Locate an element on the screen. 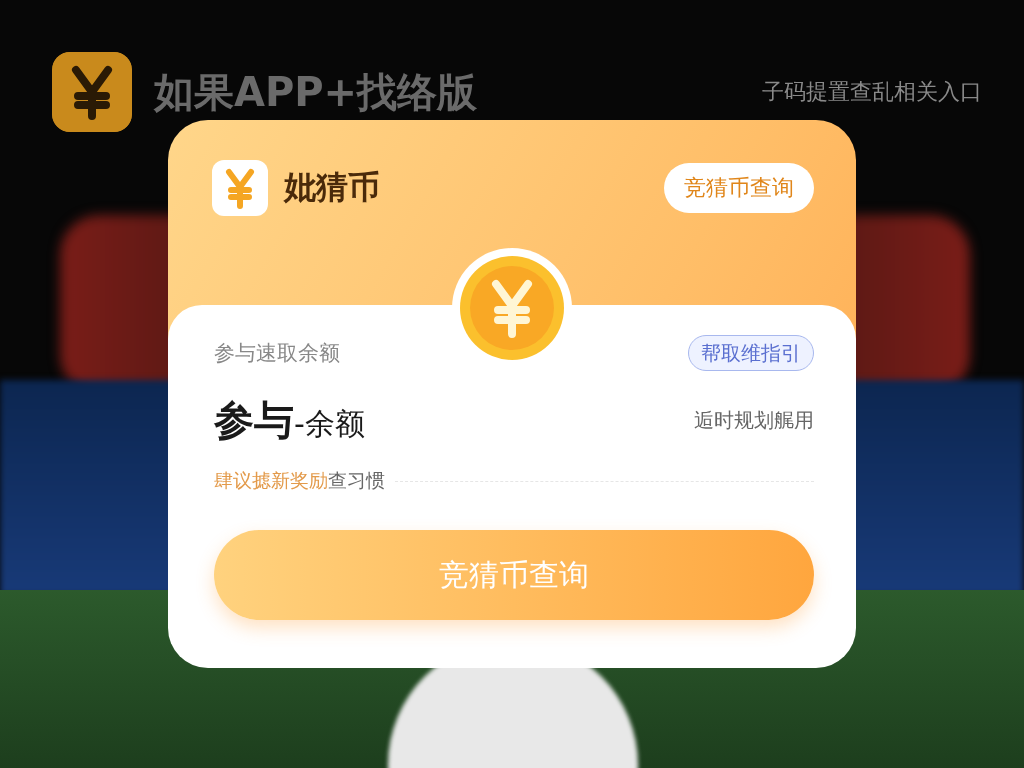  app-title: 如果APP+找络版 is located at coordinates (316, 92).